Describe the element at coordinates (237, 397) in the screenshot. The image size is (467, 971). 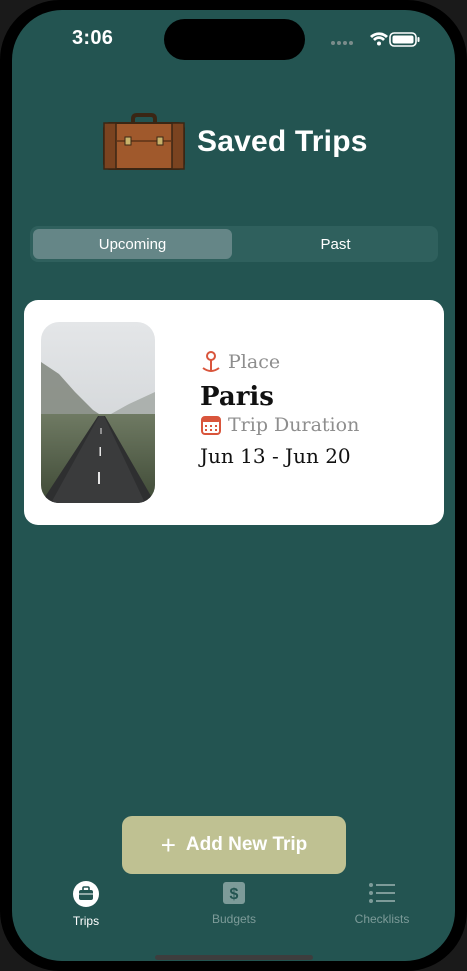
I see `place-value: Paris` at that location.